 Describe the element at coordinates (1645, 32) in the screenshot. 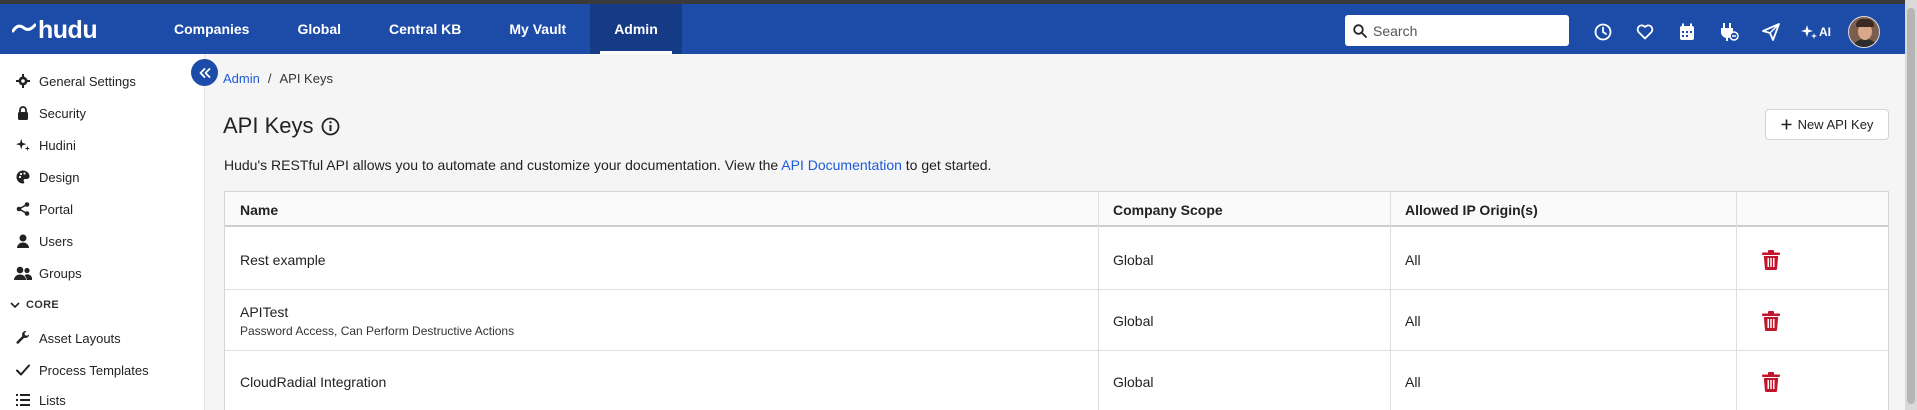

I see `heart-icon` at that location.